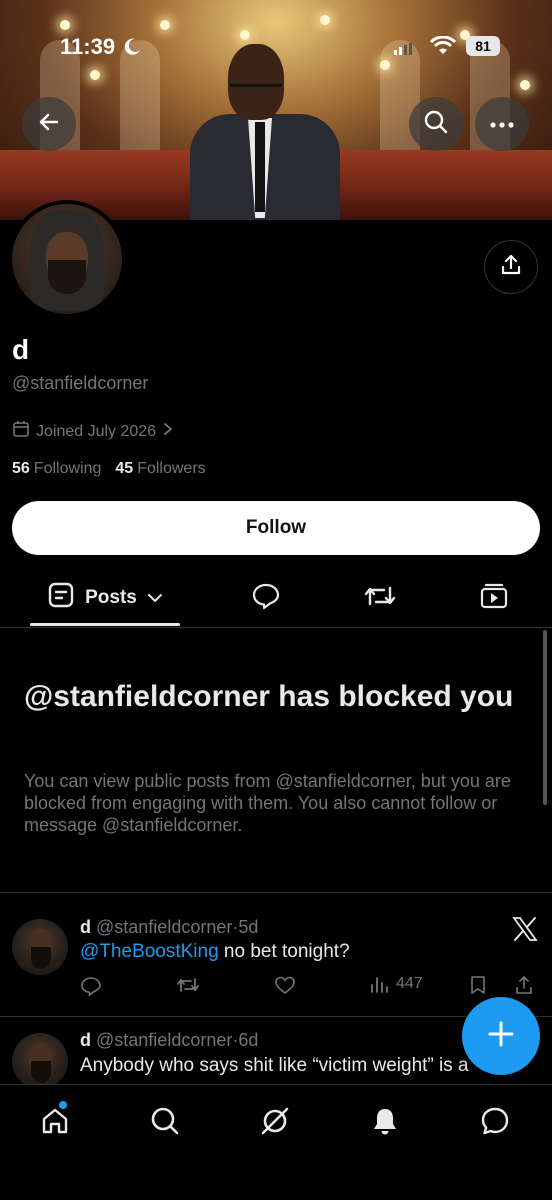  I want to click on signal-icon, so click(403, 51).